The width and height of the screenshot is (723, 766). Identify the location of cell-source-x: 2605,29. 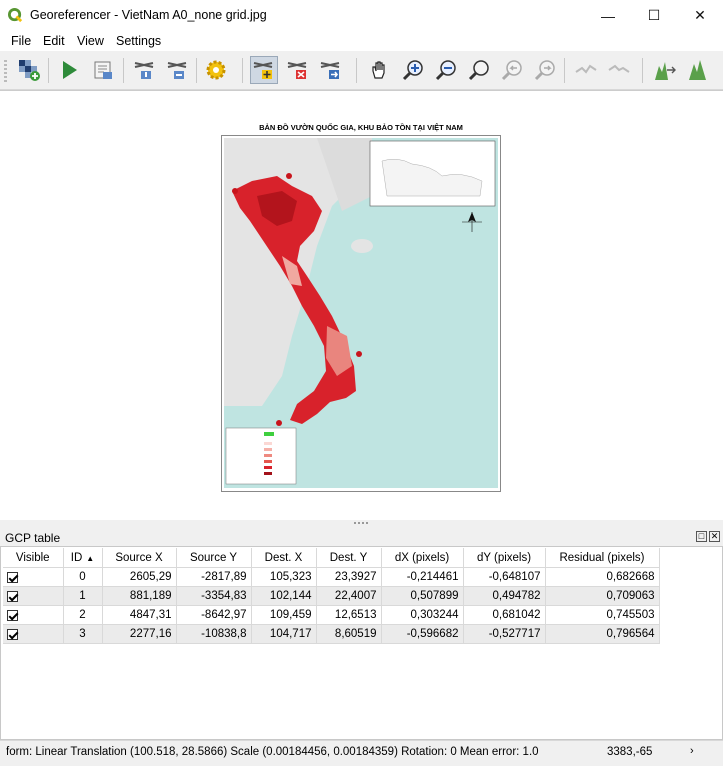
(139, 577).